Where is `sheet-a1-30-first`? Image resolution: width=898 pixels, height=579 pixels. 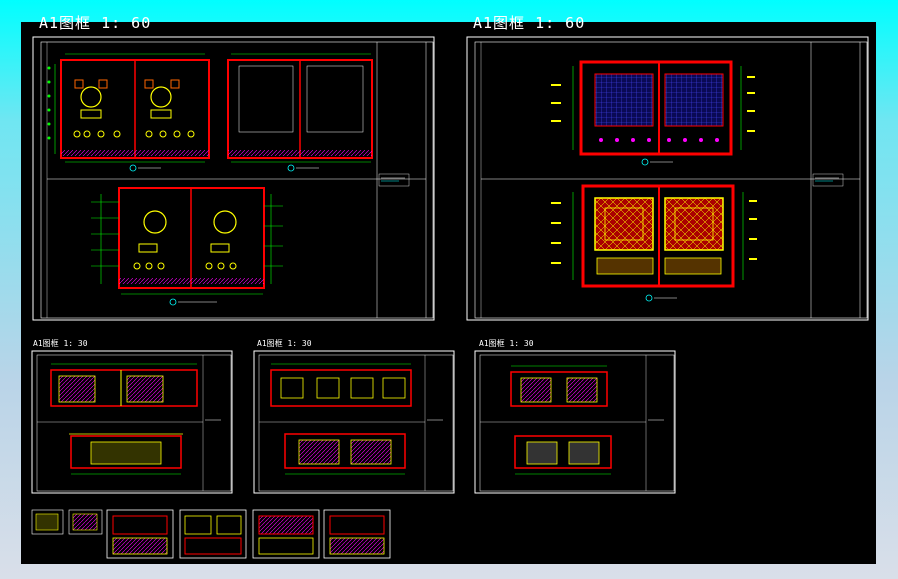 sheet-a1-30-first is located at coordinates (132, 422).